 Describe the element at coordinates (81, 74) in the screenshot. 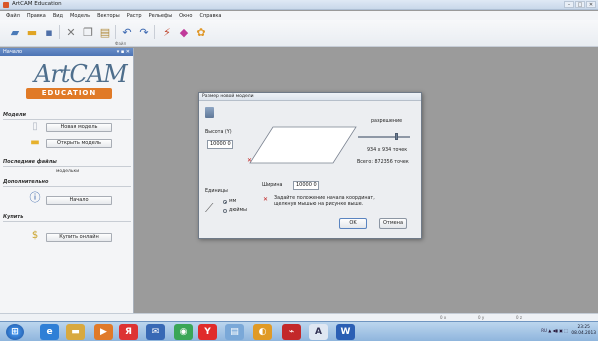

I see `logo-artcam-text: ArtCAM` at that location.